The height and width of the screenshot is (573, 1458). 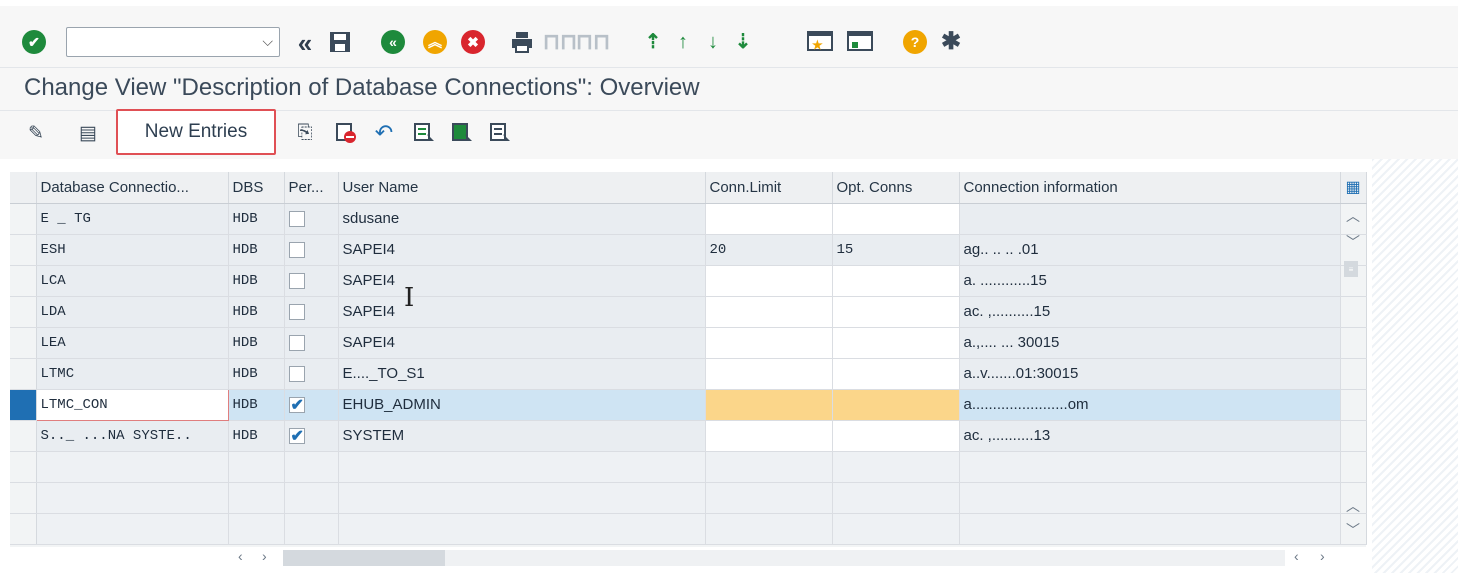 What do you see at coordinates (500, 133) in the screenshot?
I see `deselect-all-icon` at bounding box center [500, 133].